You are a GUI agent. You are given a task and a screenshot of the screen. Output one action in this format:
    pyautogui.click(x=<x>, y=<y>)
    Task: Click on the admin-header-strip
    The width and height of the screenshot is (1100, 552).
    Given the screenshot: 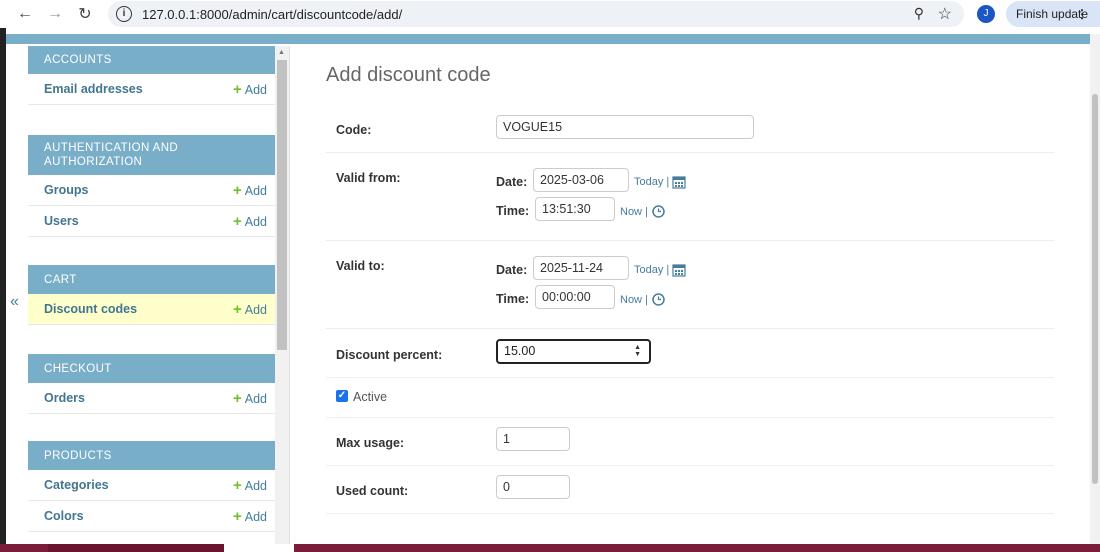 What is the action you would take?
    pyautogui.click(x=550, y=39)
    